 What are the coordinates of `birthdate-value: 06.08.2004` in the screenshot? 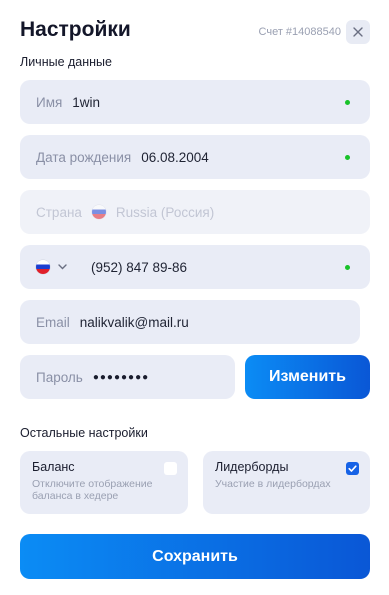 It's located at (175, 157).